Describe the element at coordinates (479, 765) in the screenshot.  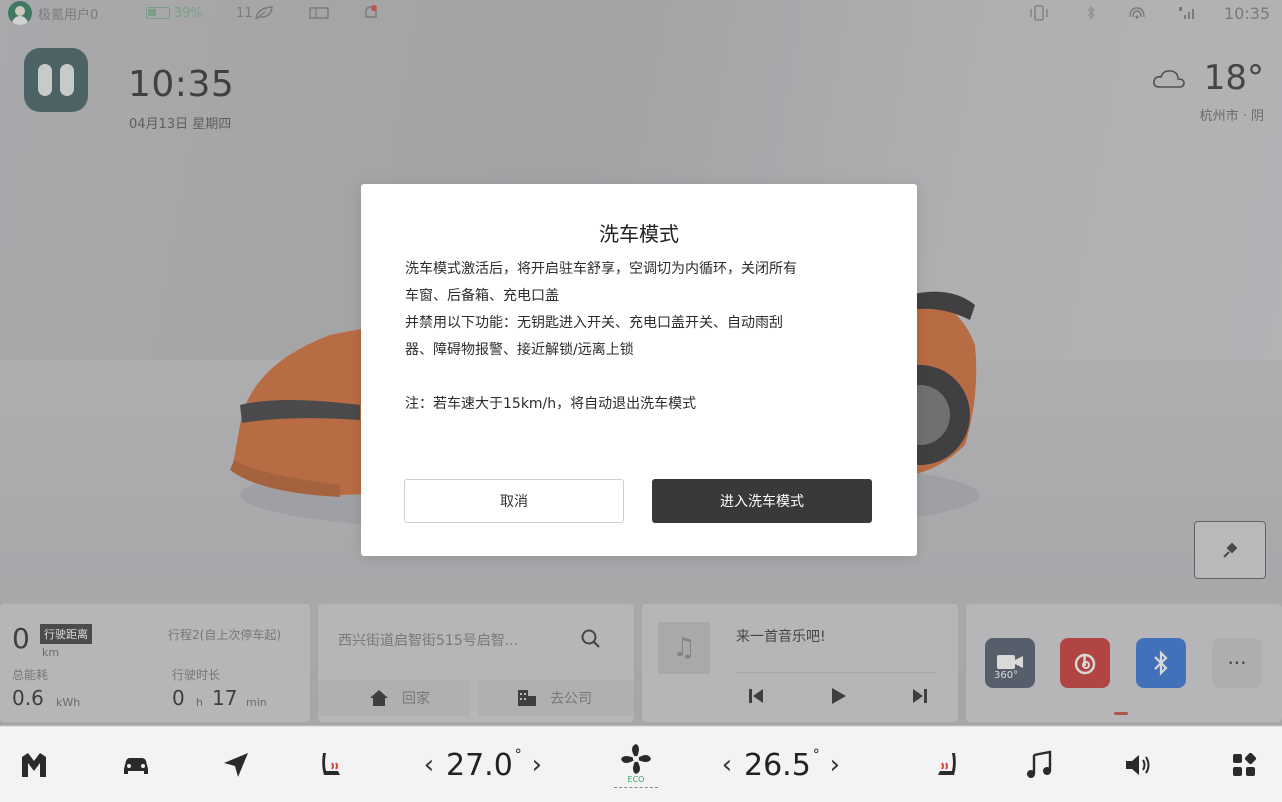
I see `driver-temperature: 27.0` at that location.